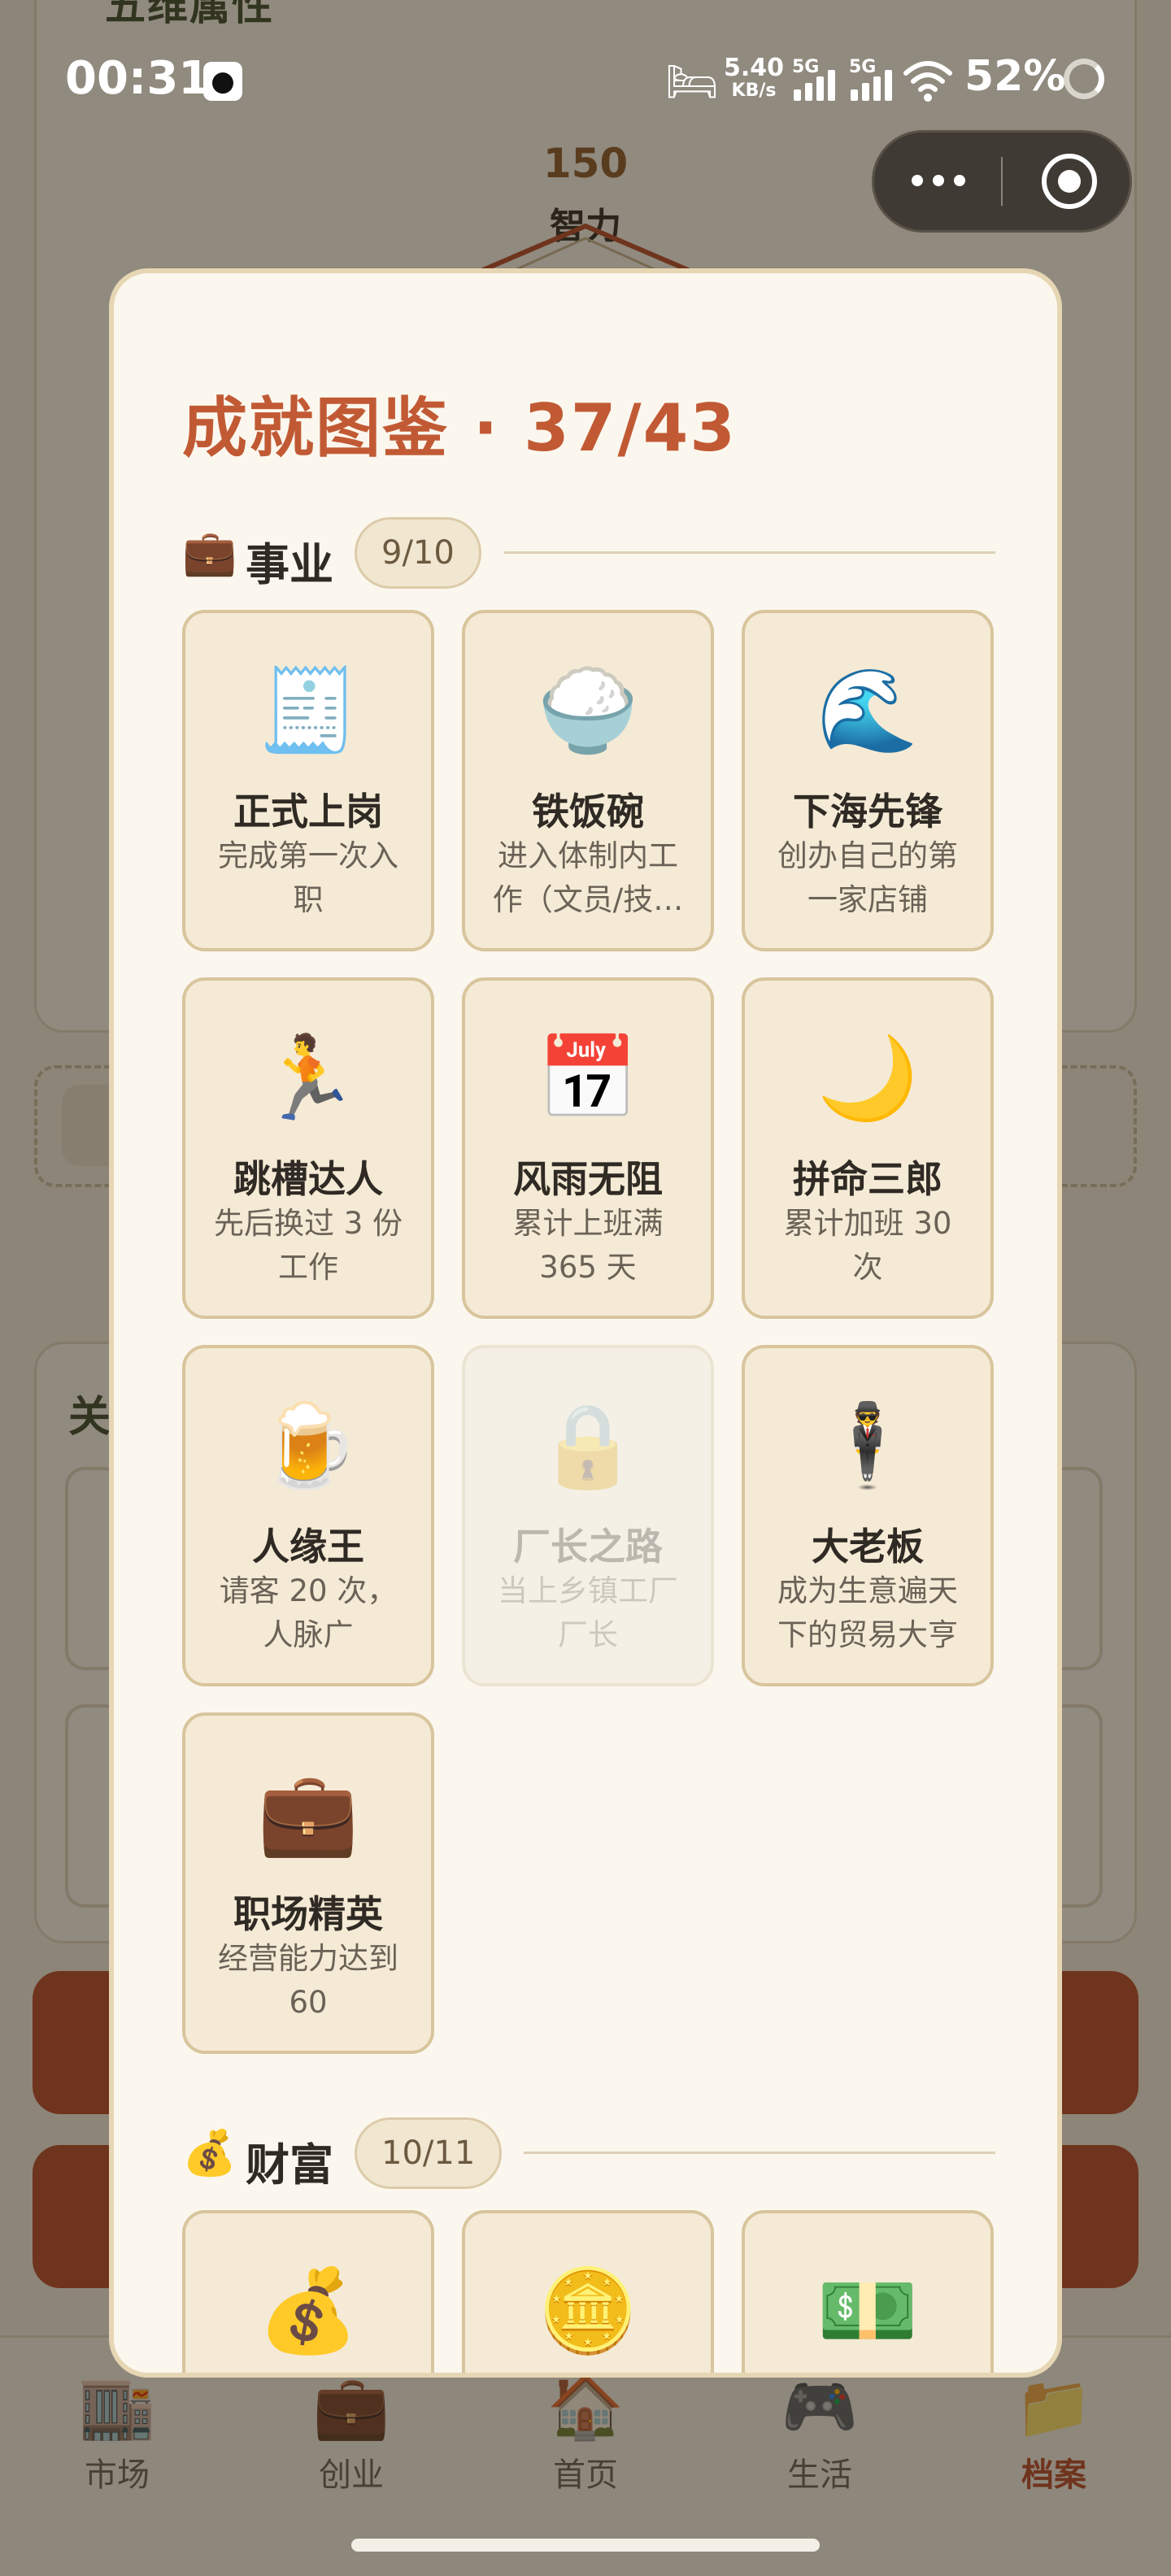 The width and height of the screenshot is (1171, 2576). Describe the element at coordinates (868, 1077) in the screenshot. I see `moon-icon: 🌙` at that location.